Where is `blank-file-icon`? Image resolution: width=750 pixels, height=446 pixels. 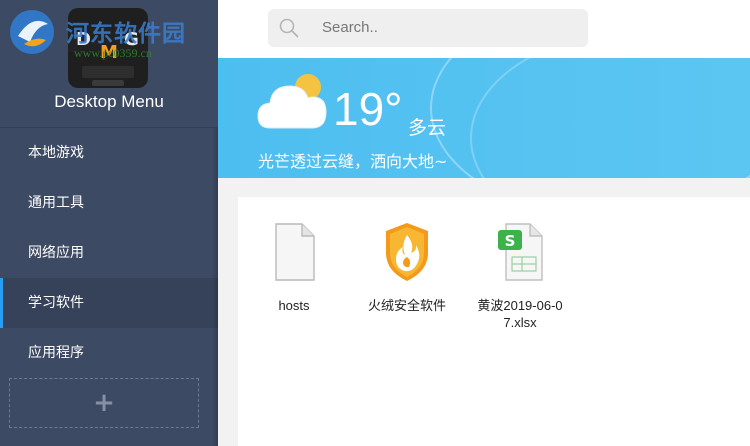
blank-file-icon is located at coordinates (295, 252).